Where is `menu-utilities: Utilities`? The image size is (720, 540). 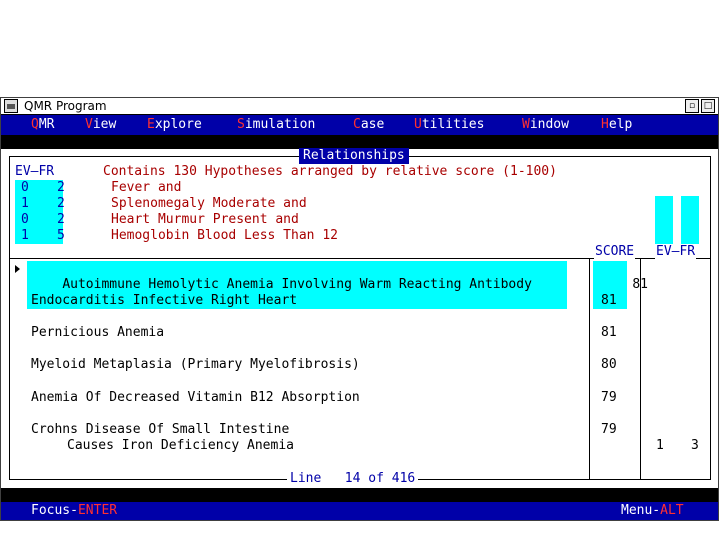
menu-utilities: Utilities is located at coordinates (449, 124).